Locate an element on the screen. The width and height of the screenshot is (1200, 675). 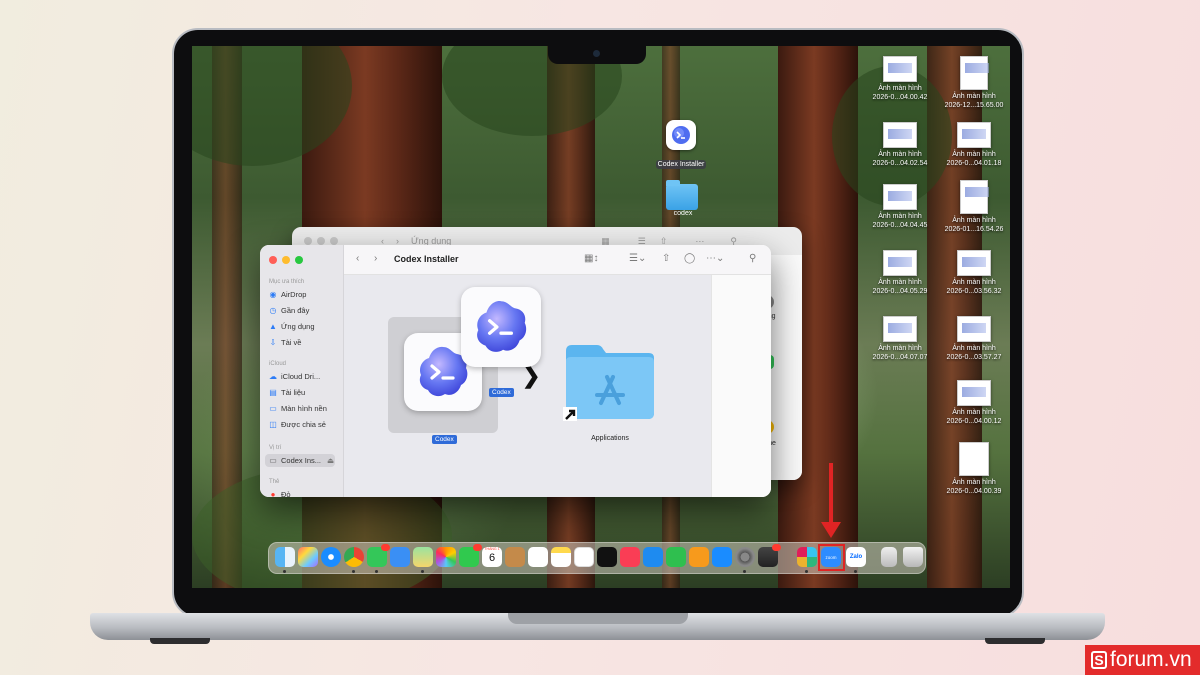
desktop-codex-installer: Codex Installer is located at coordinates (681, 145).